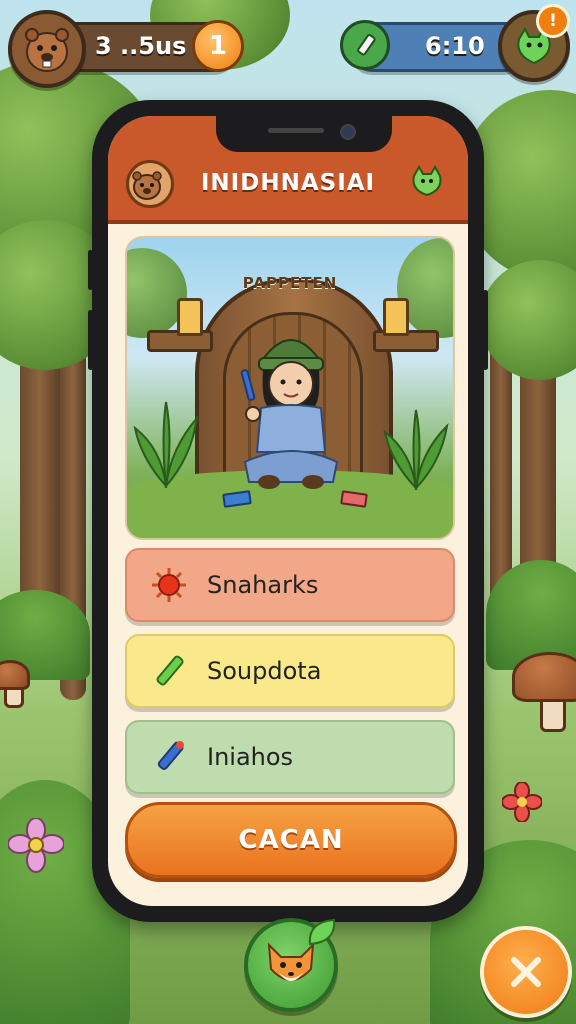 The height and width of the screenshot is (1024, 576). What do you see at coordinates (553, 21) in the screenshot?
I see `notification-badge: !` at bounding box center [553, 21].